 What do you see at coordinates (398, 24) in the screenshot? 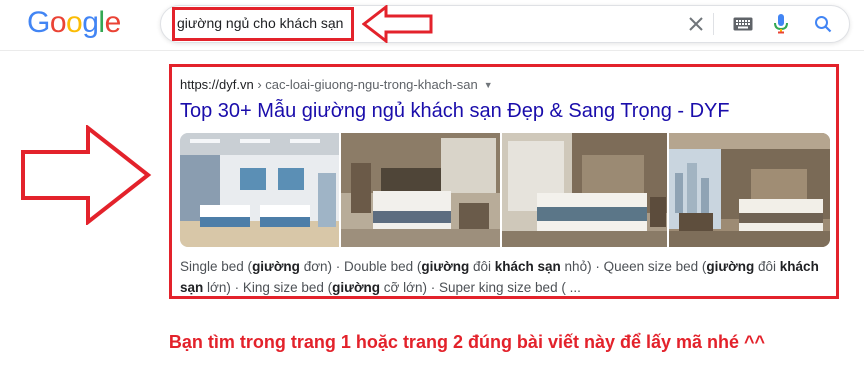
I see `arrow-left-annotation` at bounding box center [398, 24].